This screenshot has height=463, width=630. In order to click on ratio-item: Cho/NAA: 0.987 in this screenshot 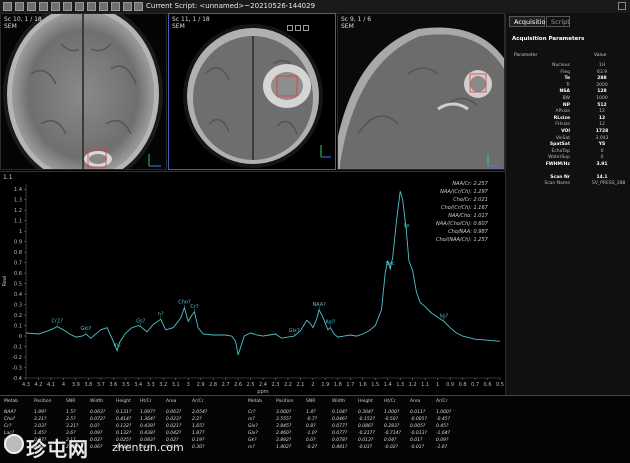, I will do `click(468, 232)`.